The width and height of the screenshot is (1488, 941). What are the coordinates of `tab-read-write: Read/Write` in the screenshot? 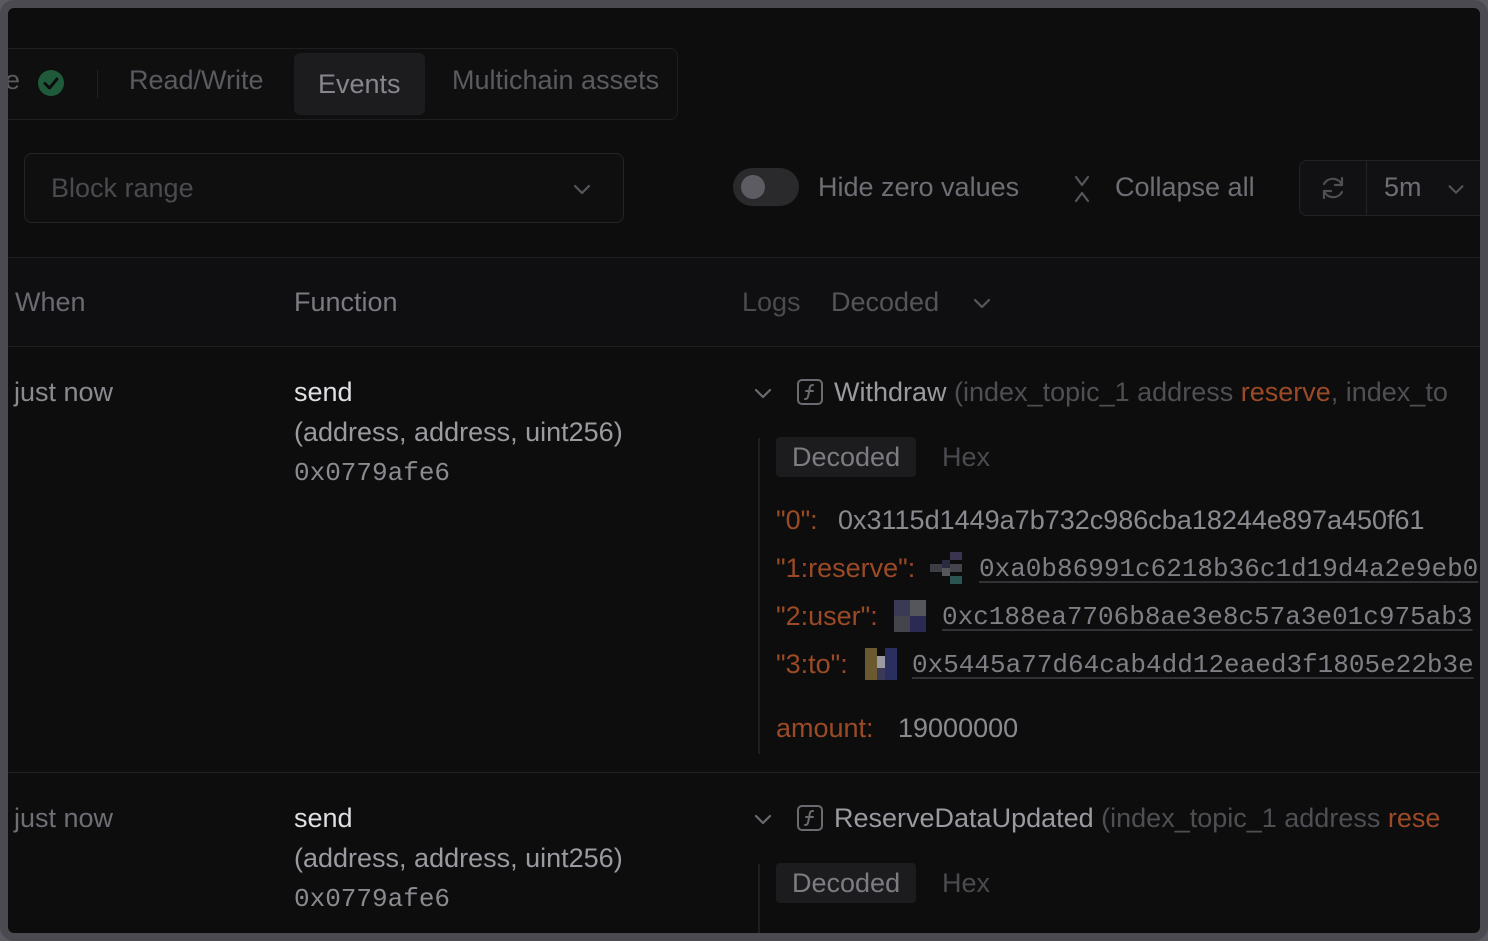 It's located at (196, 80).